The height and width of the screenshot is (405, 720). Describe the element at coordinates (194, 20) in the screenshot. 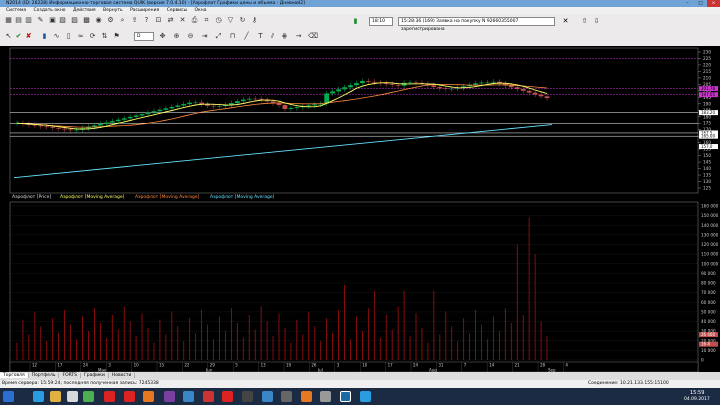

I see `print-icon: ⎙` at that location.